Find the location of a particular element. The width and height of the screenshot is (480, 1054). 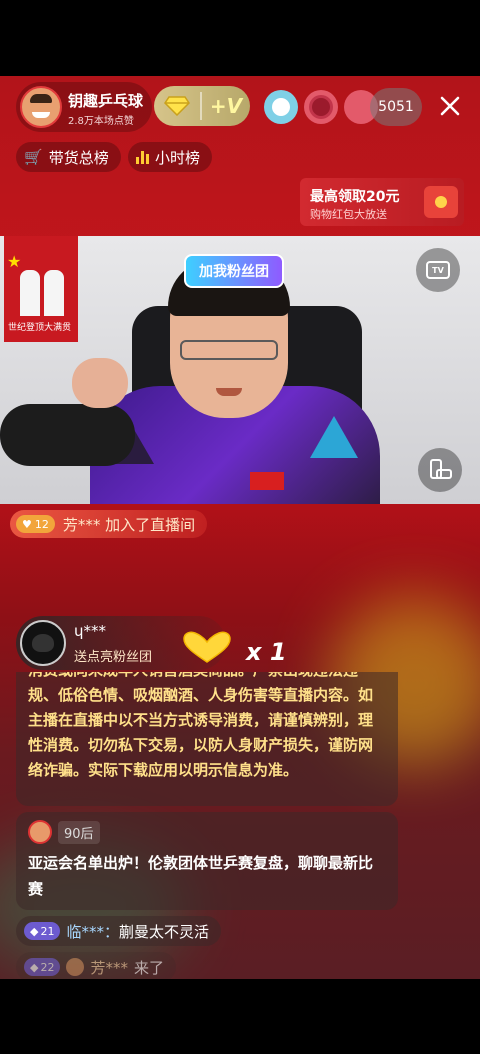

gift-multiplier: x 1 is located at coordinates (266, 652).